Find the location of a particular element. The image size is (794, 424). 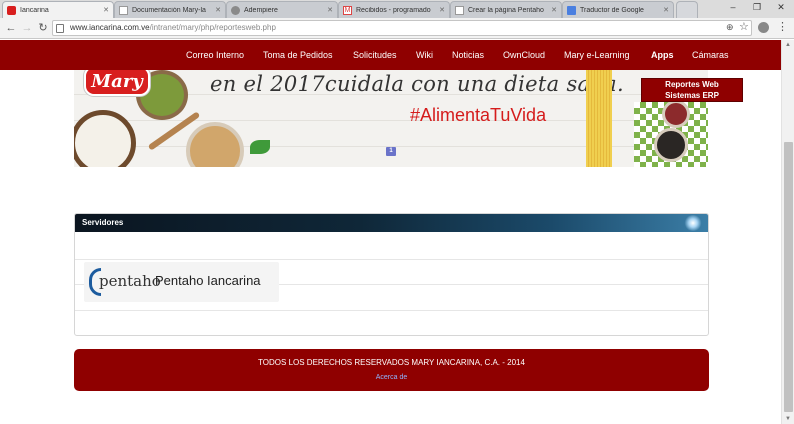

browser-menu-icon: ⋮ is located at coordinates (782, 27).